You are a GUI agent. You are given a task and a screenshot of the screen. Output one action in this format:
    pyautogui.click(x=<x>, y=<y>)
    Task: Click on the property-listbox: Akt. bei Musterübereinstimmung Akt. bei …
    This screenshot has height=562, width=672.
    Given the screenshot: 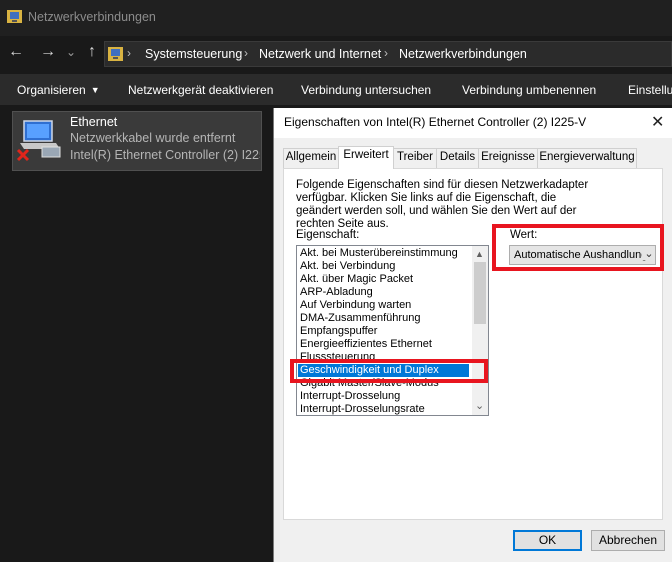 What is the action you would take?
    pyautogui.click(x=392, y=330)
    